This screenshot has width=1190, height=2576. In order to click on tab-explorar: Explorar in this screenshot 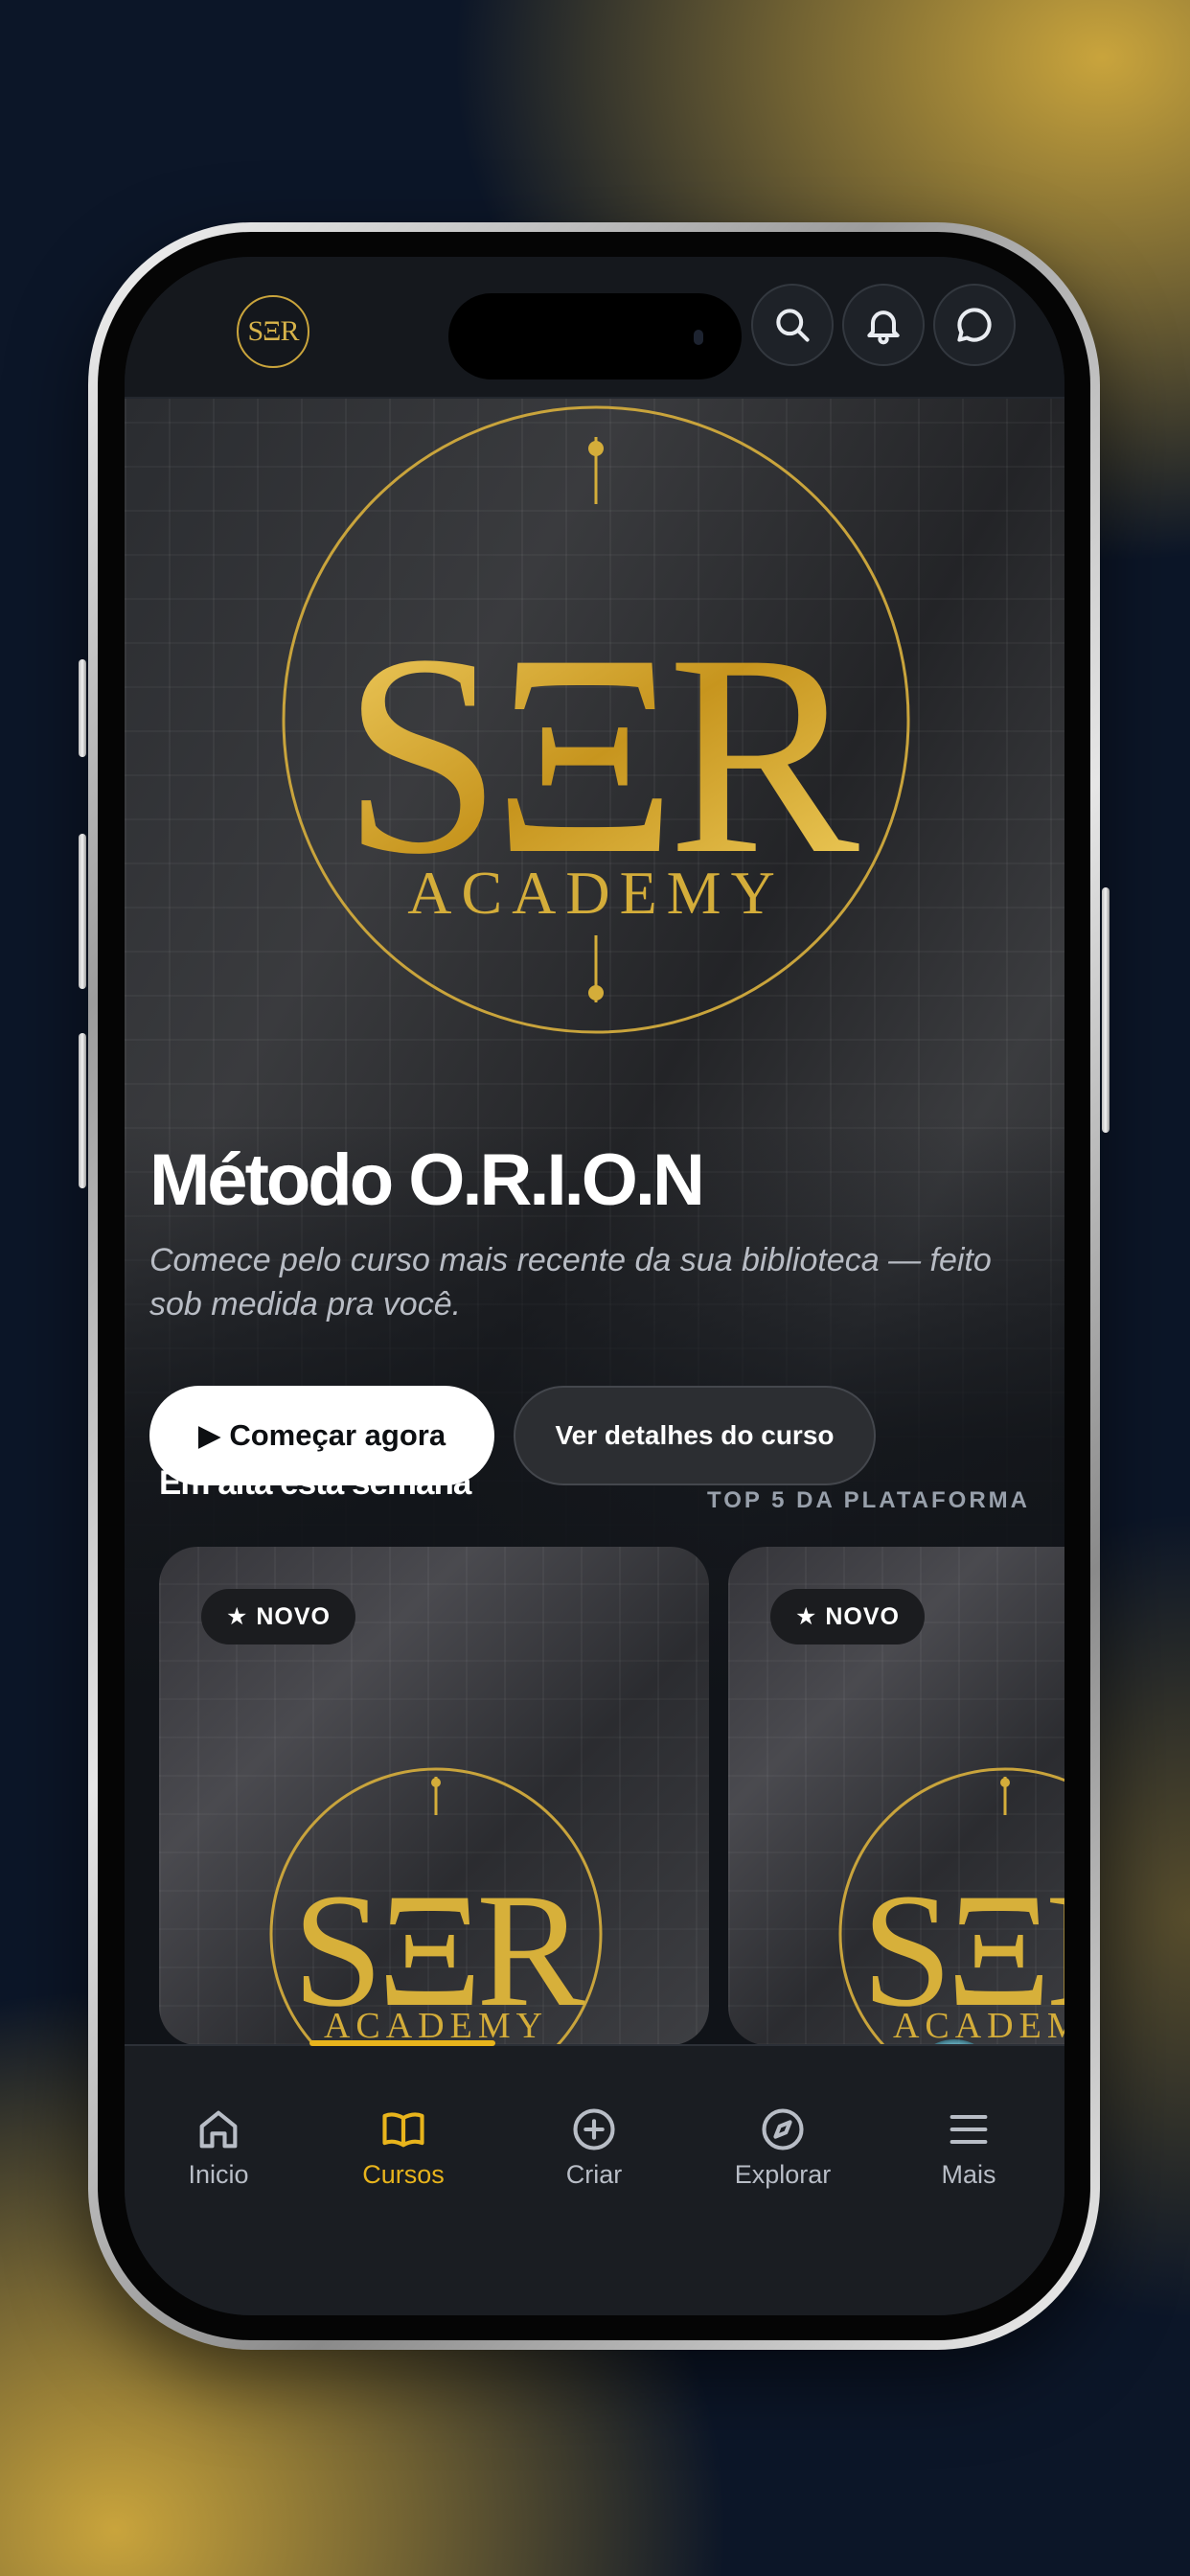, I will do `click(783, 2118)`.